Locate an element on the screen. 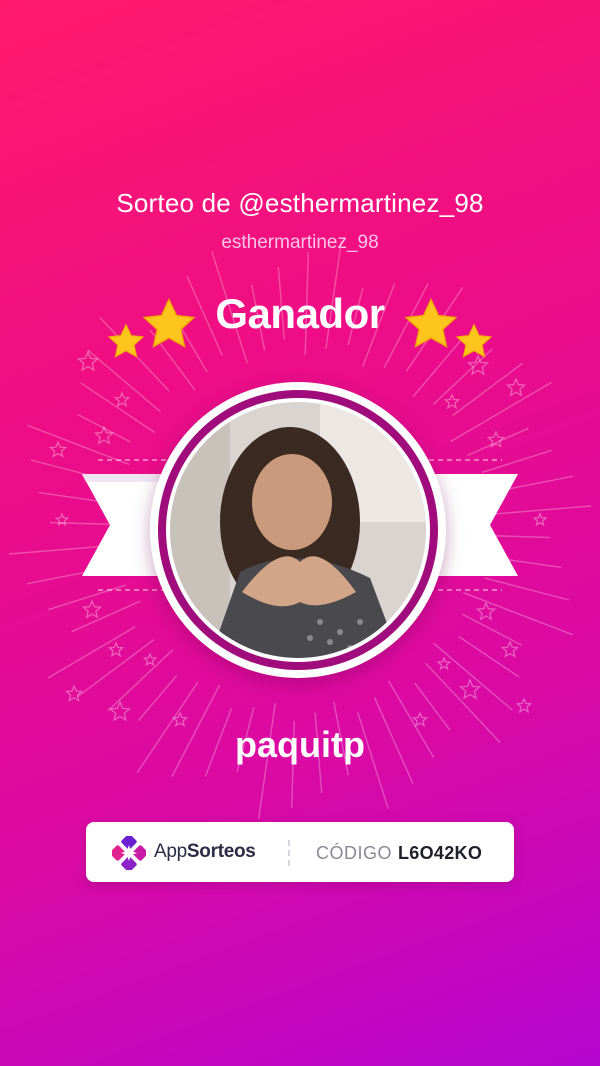 The image size is (600, 1066). raffle-title: Sorteo de @esthermartinez_98 is located at coordinates (300, 203).